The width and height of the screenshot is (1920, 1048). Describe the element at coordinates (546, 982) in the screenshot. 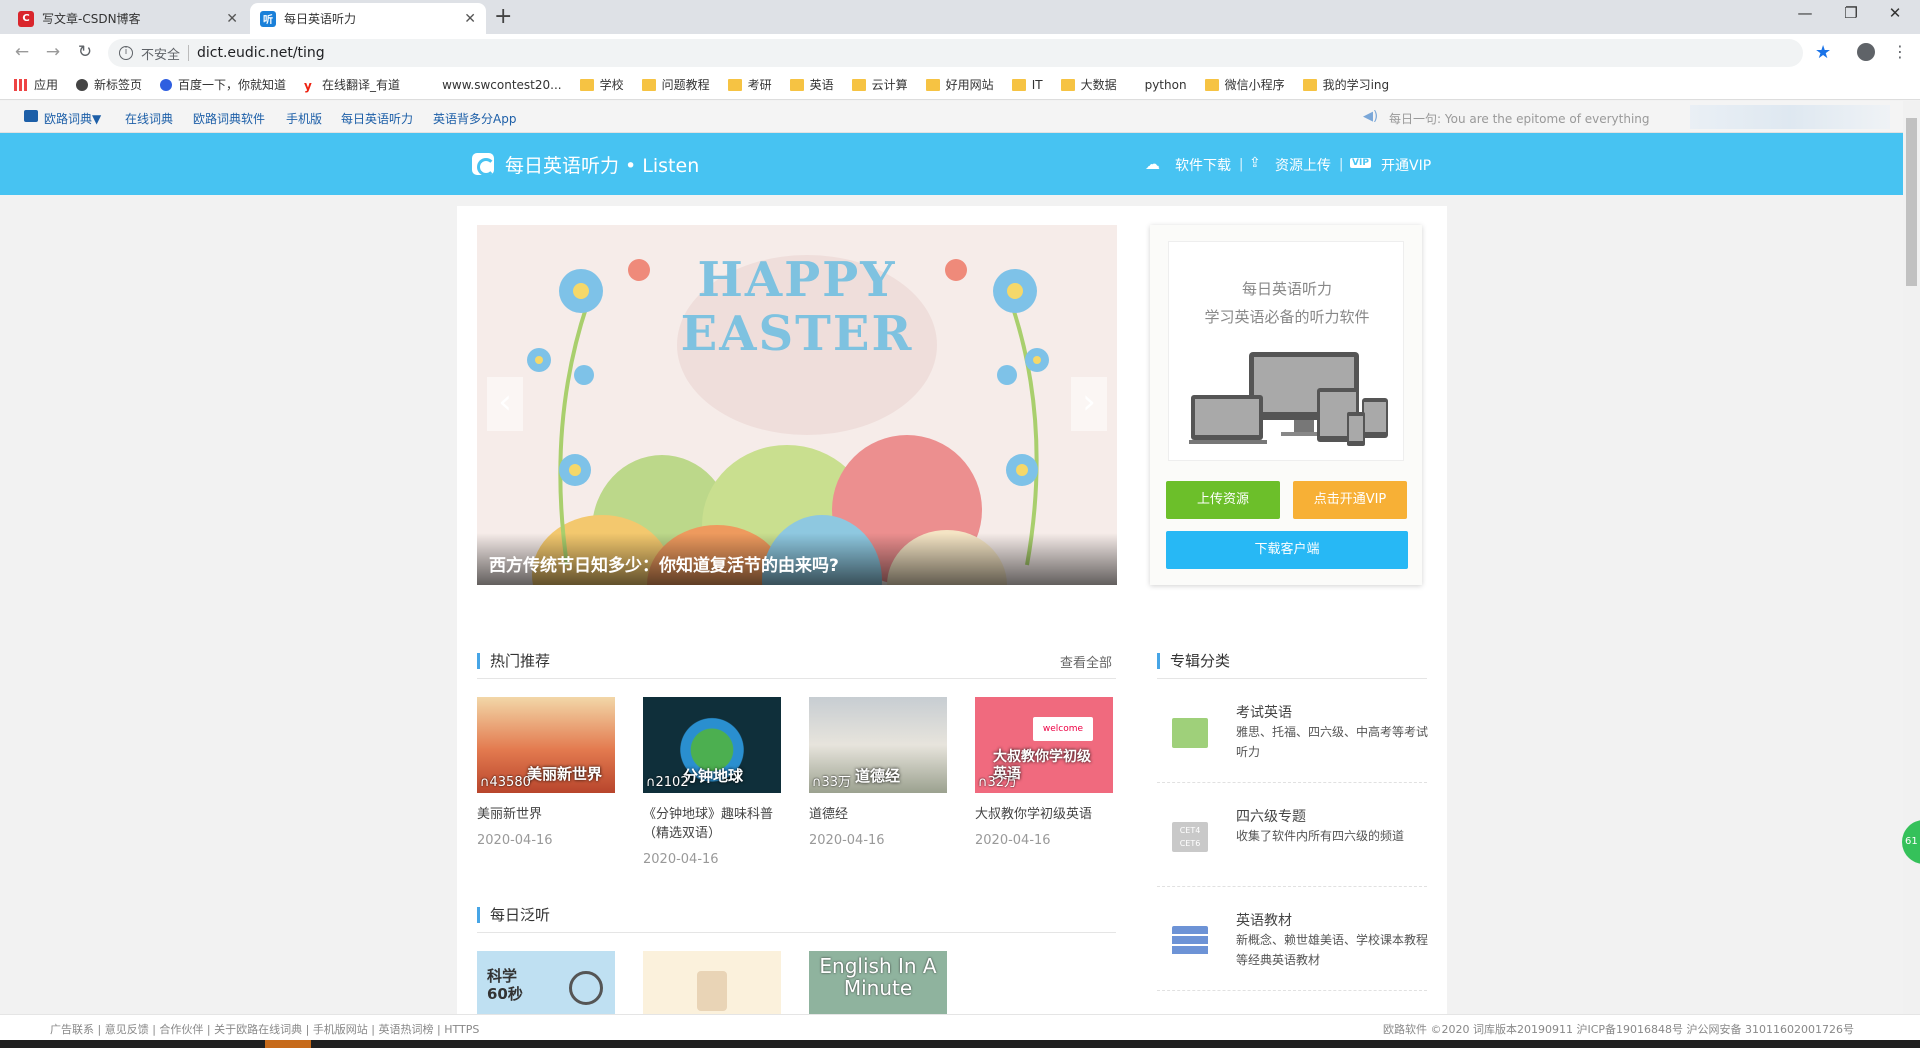

I see `album-thumb: 科学60秒` at that location.